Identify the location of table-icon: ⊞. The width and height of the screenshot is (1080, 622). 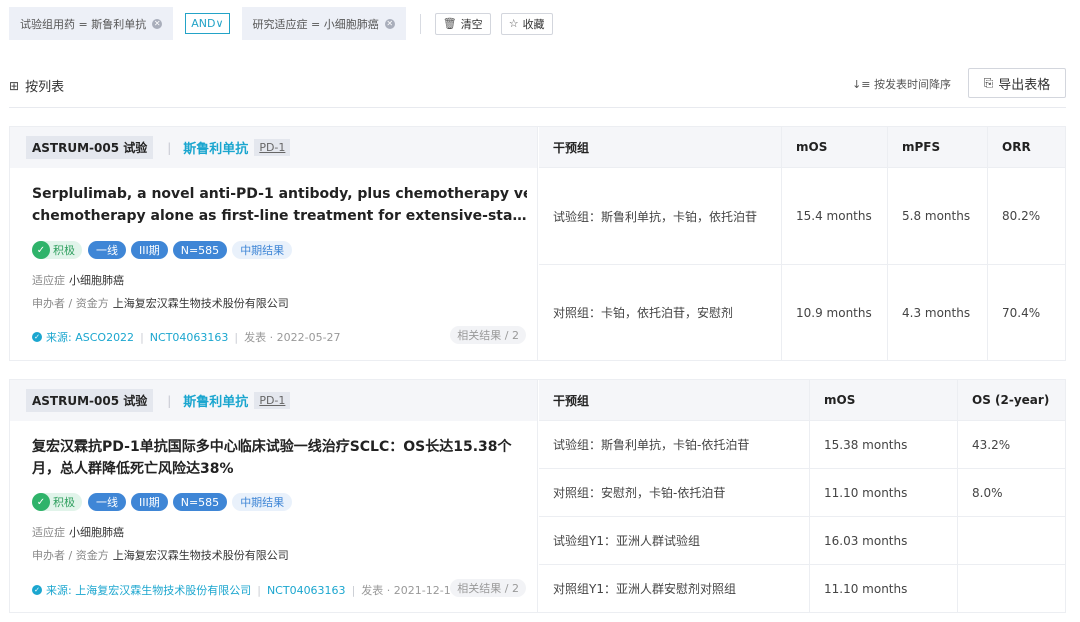
(14, 85).